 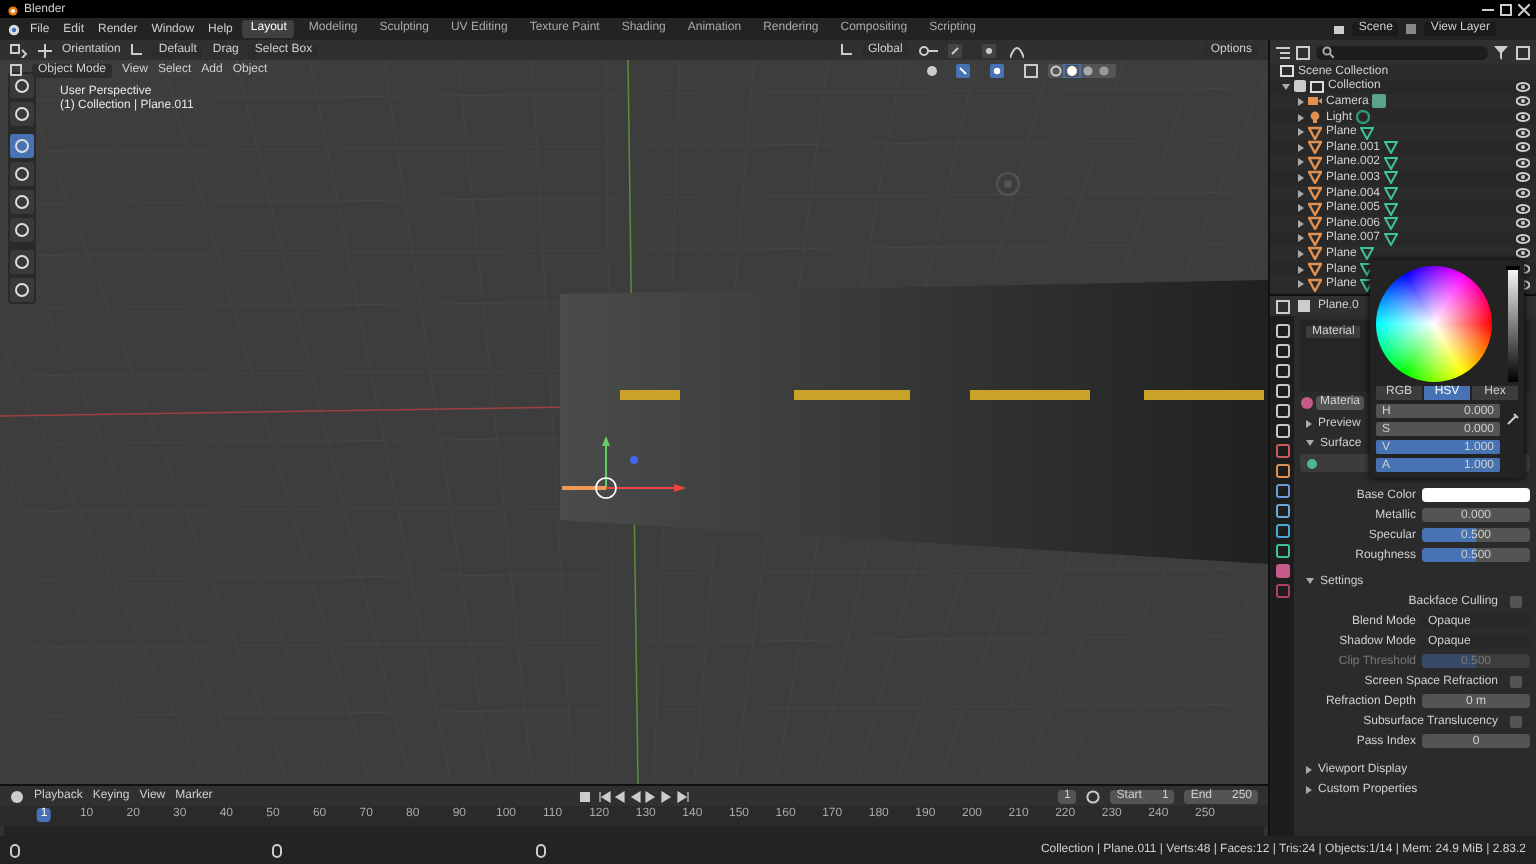 I want to click on filter-icon, so click(x=1502, y=52).